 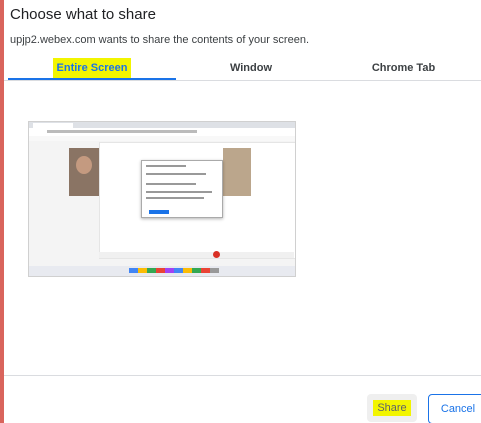 I want to click on tab-window-label: Window, so click(x=251, y=68).